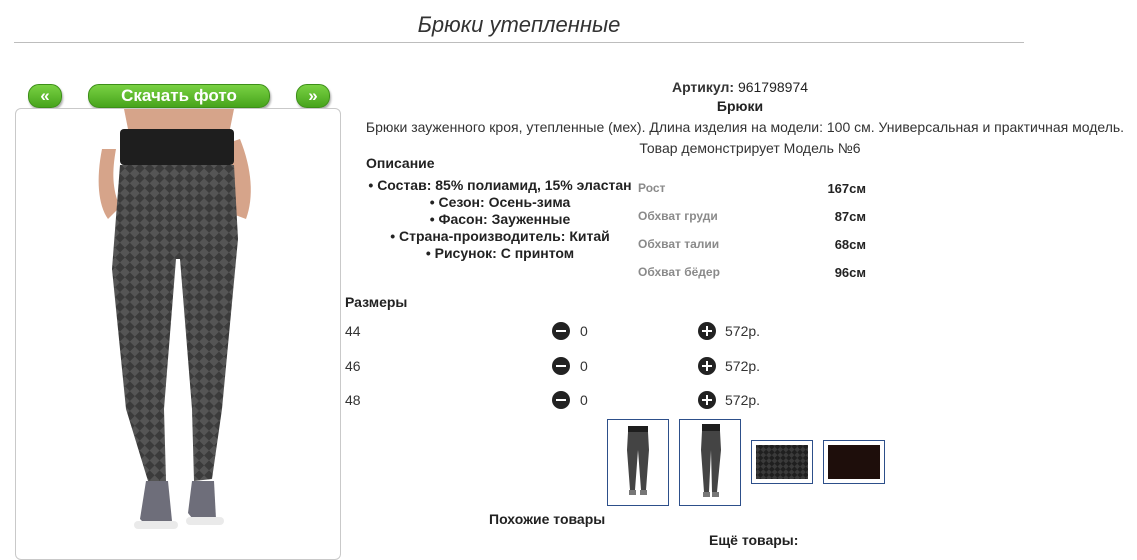 Image resolution: width=1137 pixels, height=560 pixels. I want to click on feature-item: Сезон: Осень-зима, so click(500, 202).